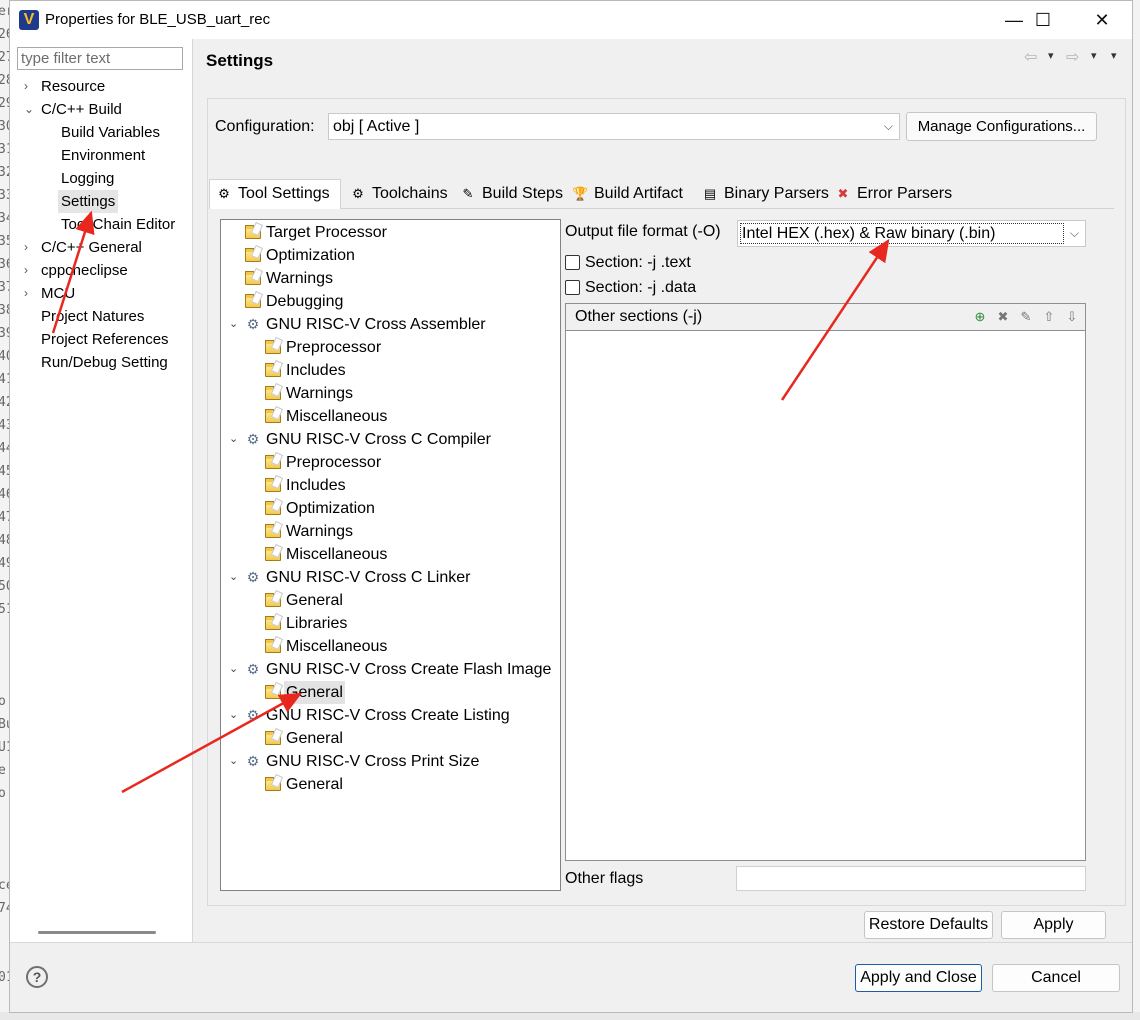  I want to click on tree-node-label: Libraries, so click(317, 623).